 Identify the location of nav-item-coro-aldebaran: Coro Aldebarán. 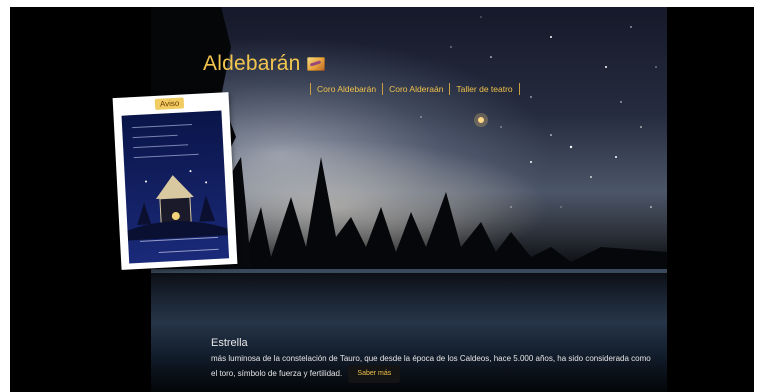
(346, 89).